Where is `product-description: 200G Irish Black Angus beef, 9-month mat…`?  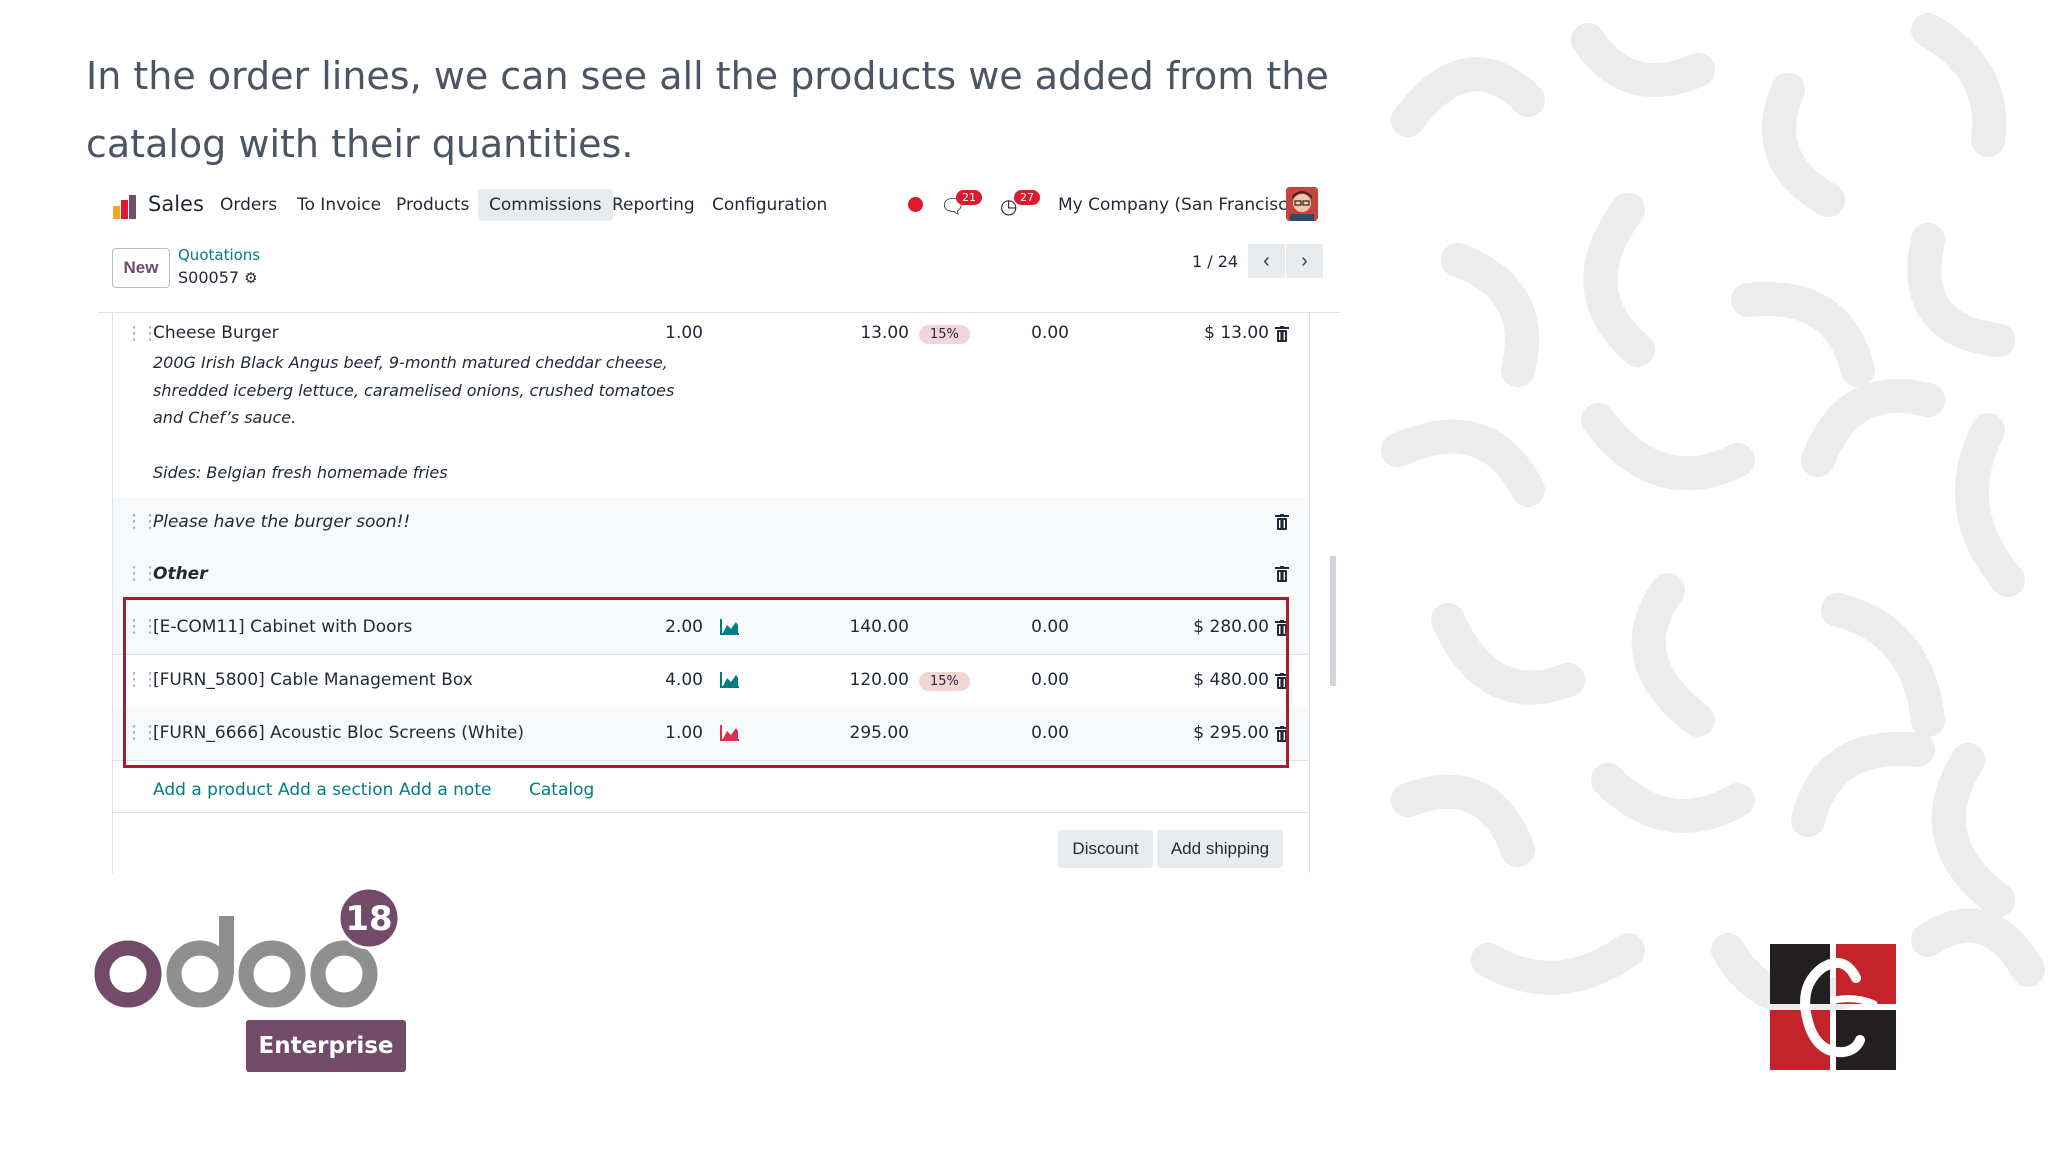 product-description: 200G Irish Black Angus beef, 9-month mat… is located at coordinates (414, 417).